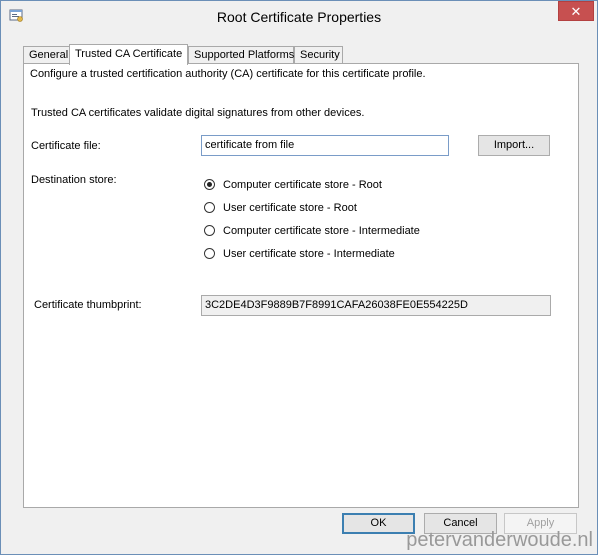 The image size is (598, 555). I want to click on close-icon: ✕, so click(576, 11).